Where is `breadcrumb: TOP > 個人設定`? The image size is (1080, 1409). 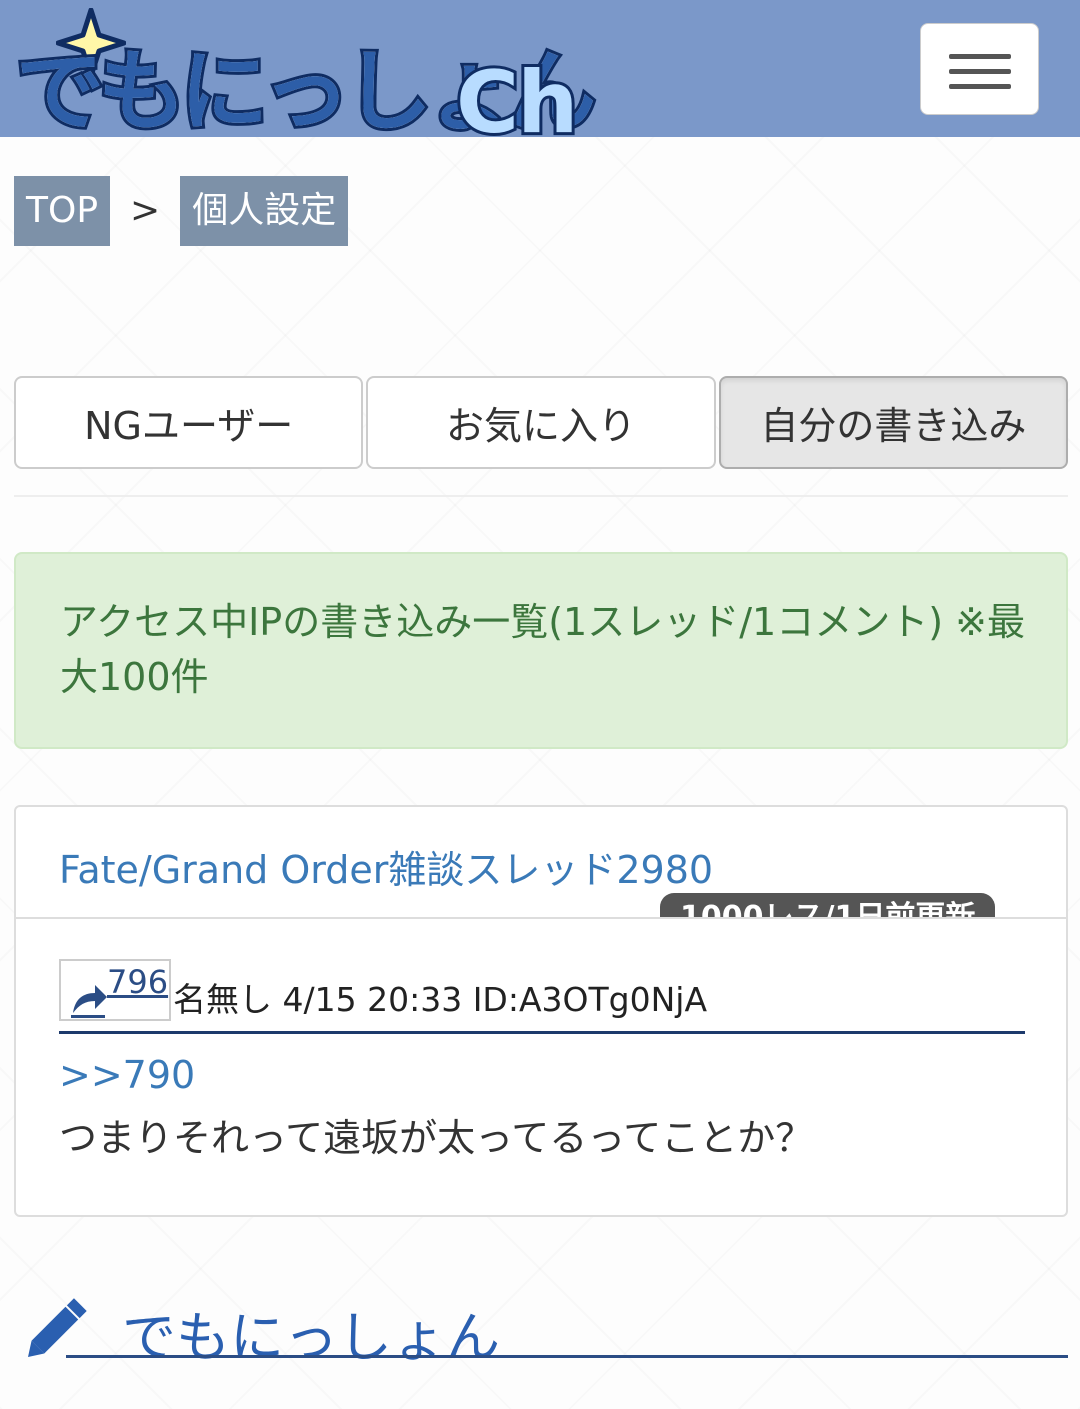 breadcrumb: TOP > 個人設定 is located at coordinates (181, 211).